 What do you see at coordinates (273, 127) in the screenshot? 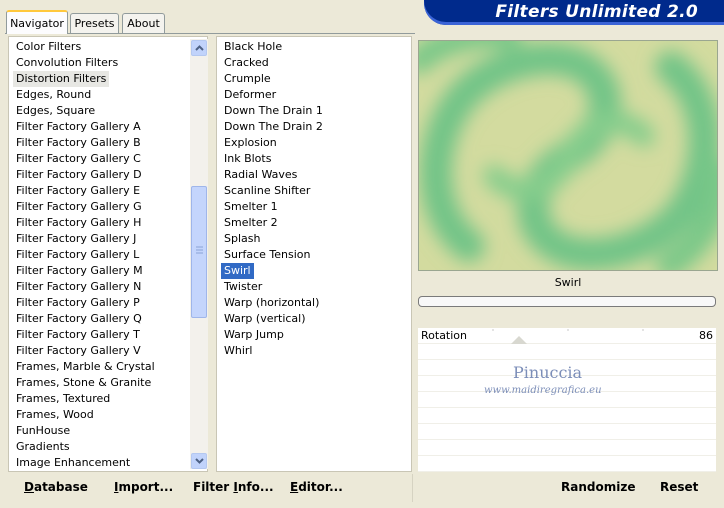
I see `filter-item: Down The Drain 2` at bounding box center [273, 127].